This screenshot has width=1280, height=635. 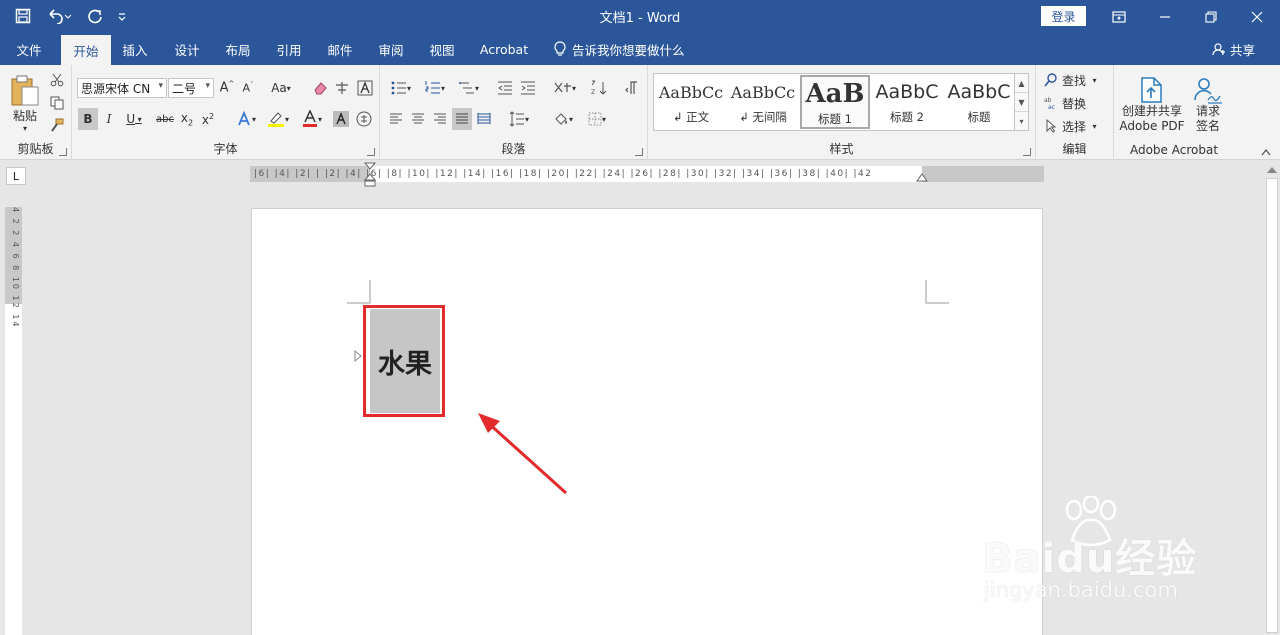 I want to click on copy-button, so click(x=57, y=103).